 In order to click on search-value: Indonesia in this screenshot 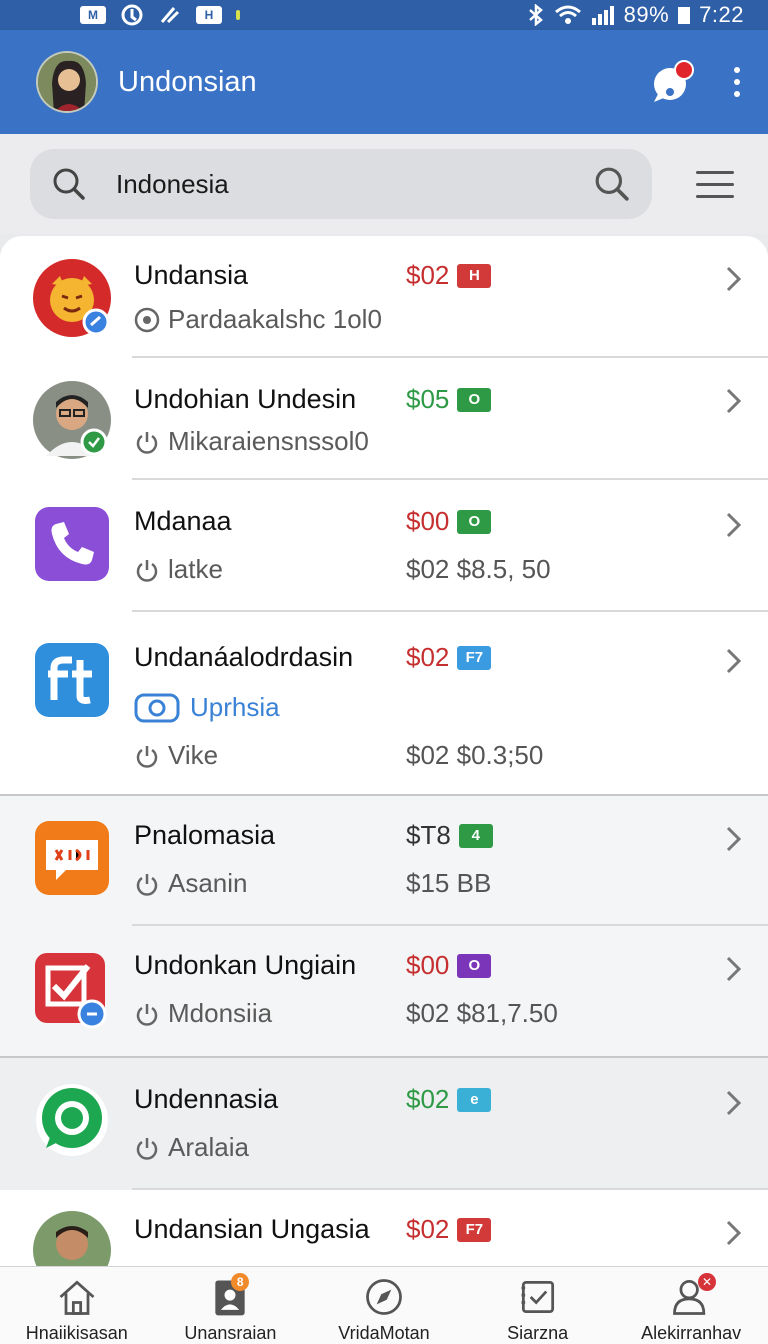, I will do `click(172, 183)`.